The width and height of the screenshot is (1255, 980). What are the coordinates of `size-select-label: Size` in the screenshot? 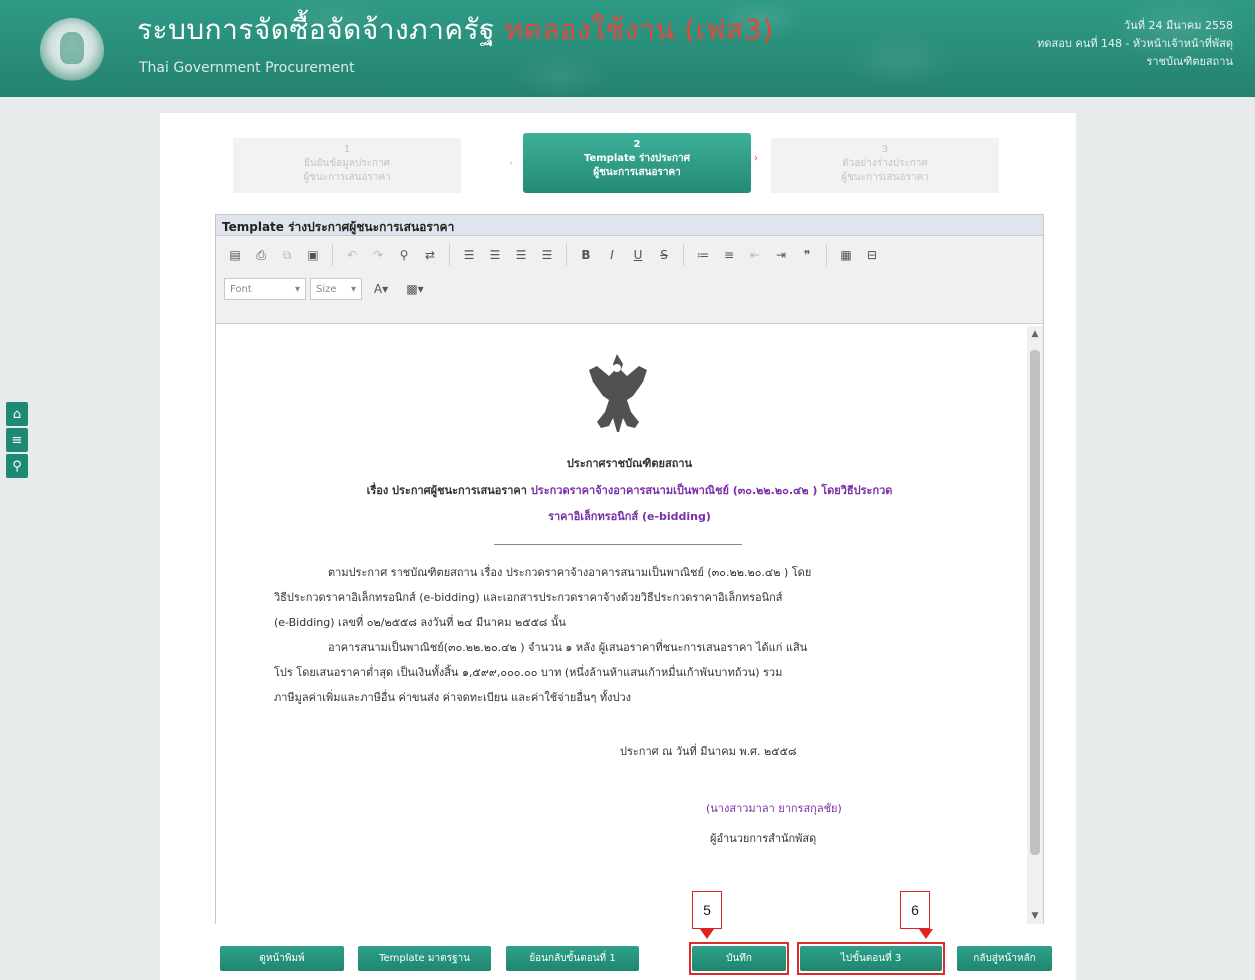 It's located at (326, 289).